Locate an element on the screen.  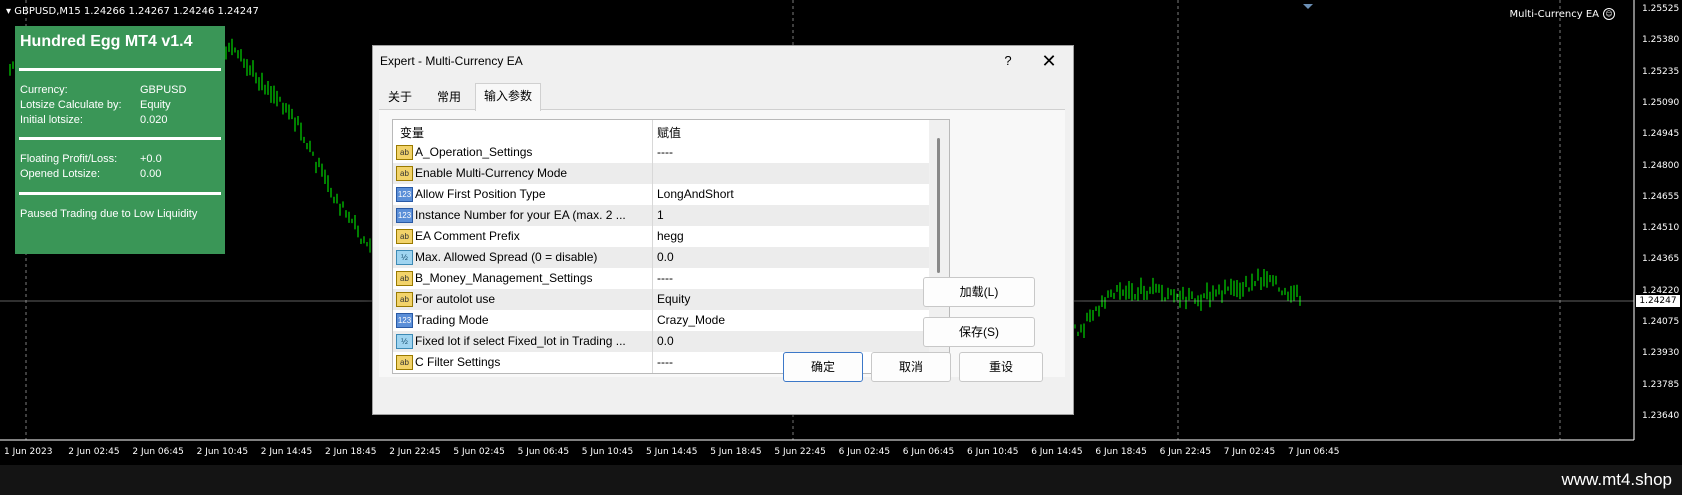
time-tick-label: 6 Jun 10:45 is located at coordinates (993, 452).